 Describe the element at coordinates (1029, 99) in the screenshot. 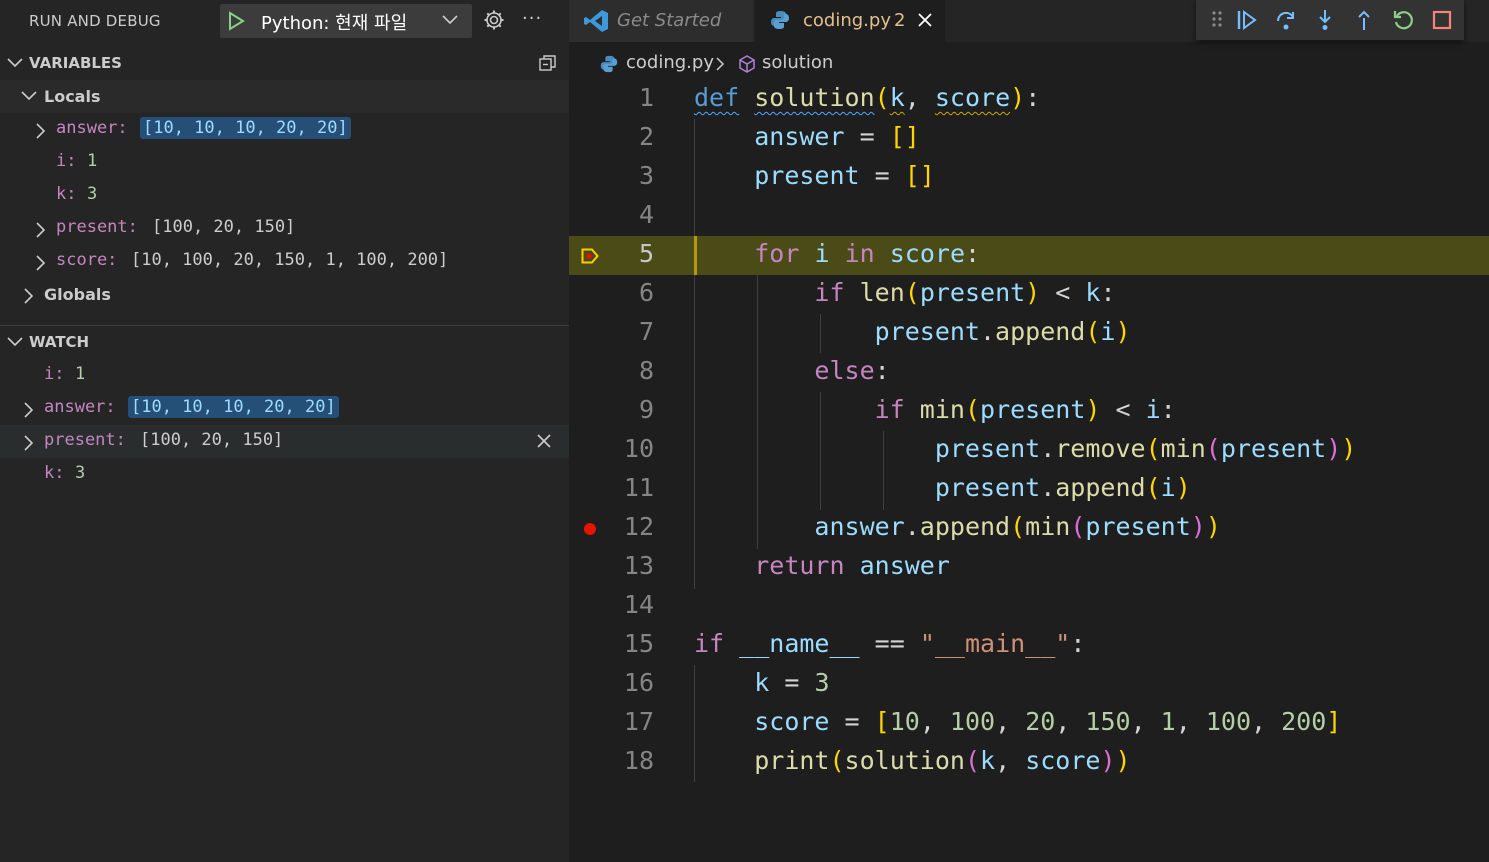

I see `code-line: 1 def solution(k, score):` at that location.